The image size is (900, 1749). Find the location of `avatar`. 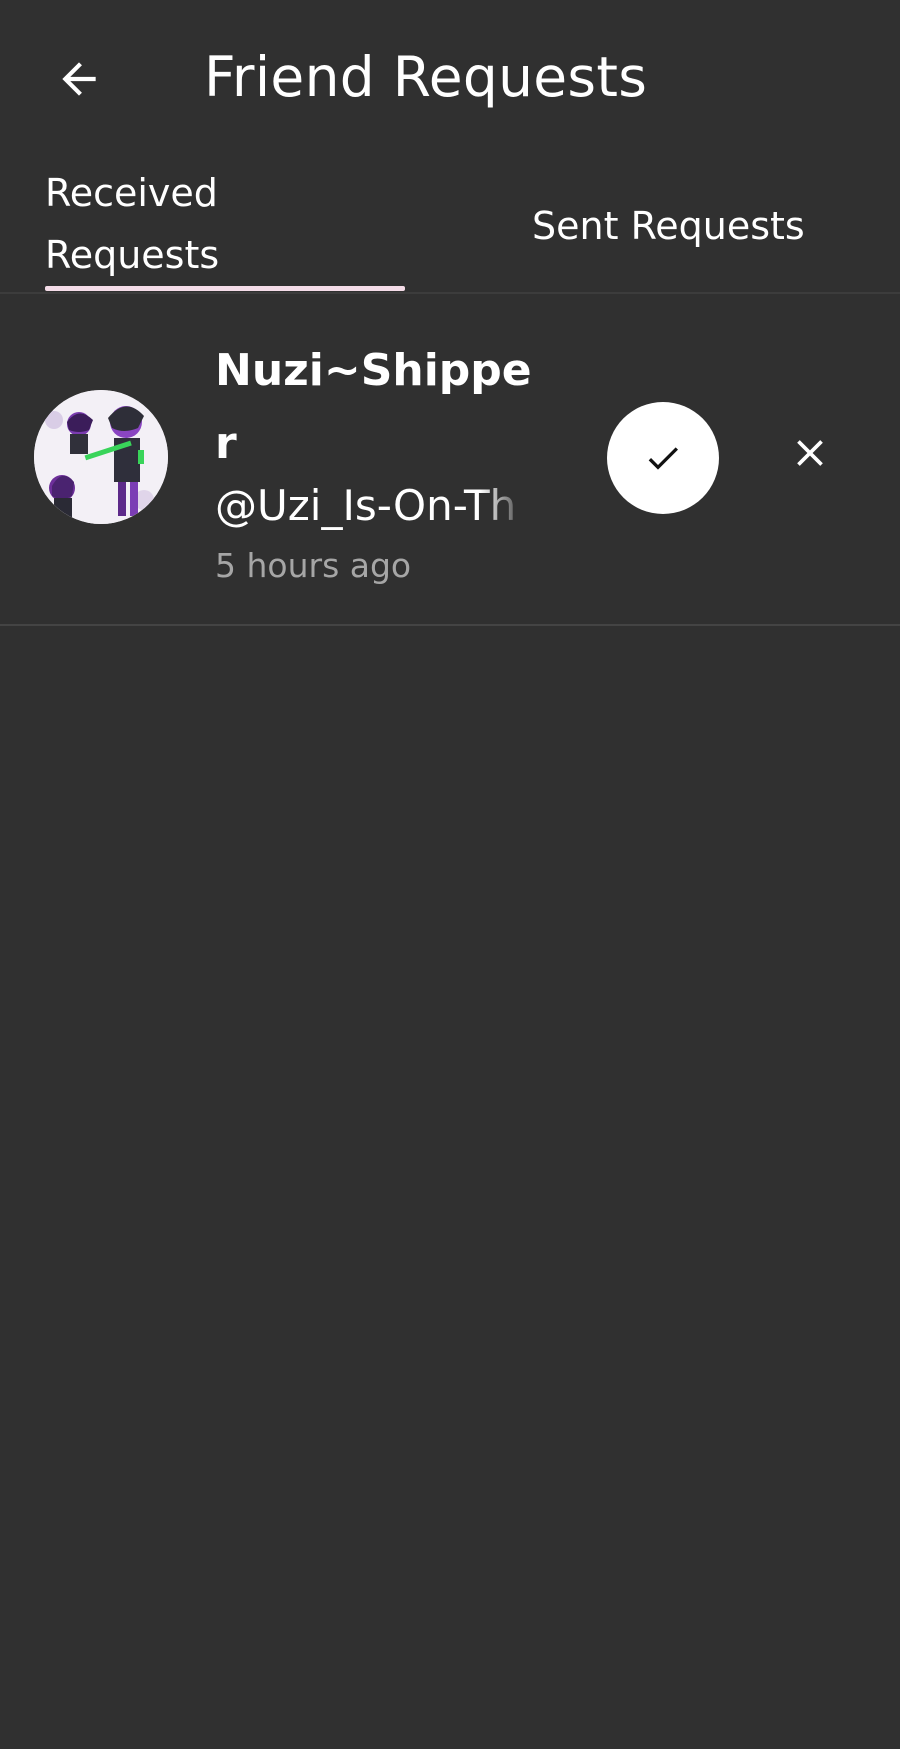

avatar is located at coordinates (101, 457).